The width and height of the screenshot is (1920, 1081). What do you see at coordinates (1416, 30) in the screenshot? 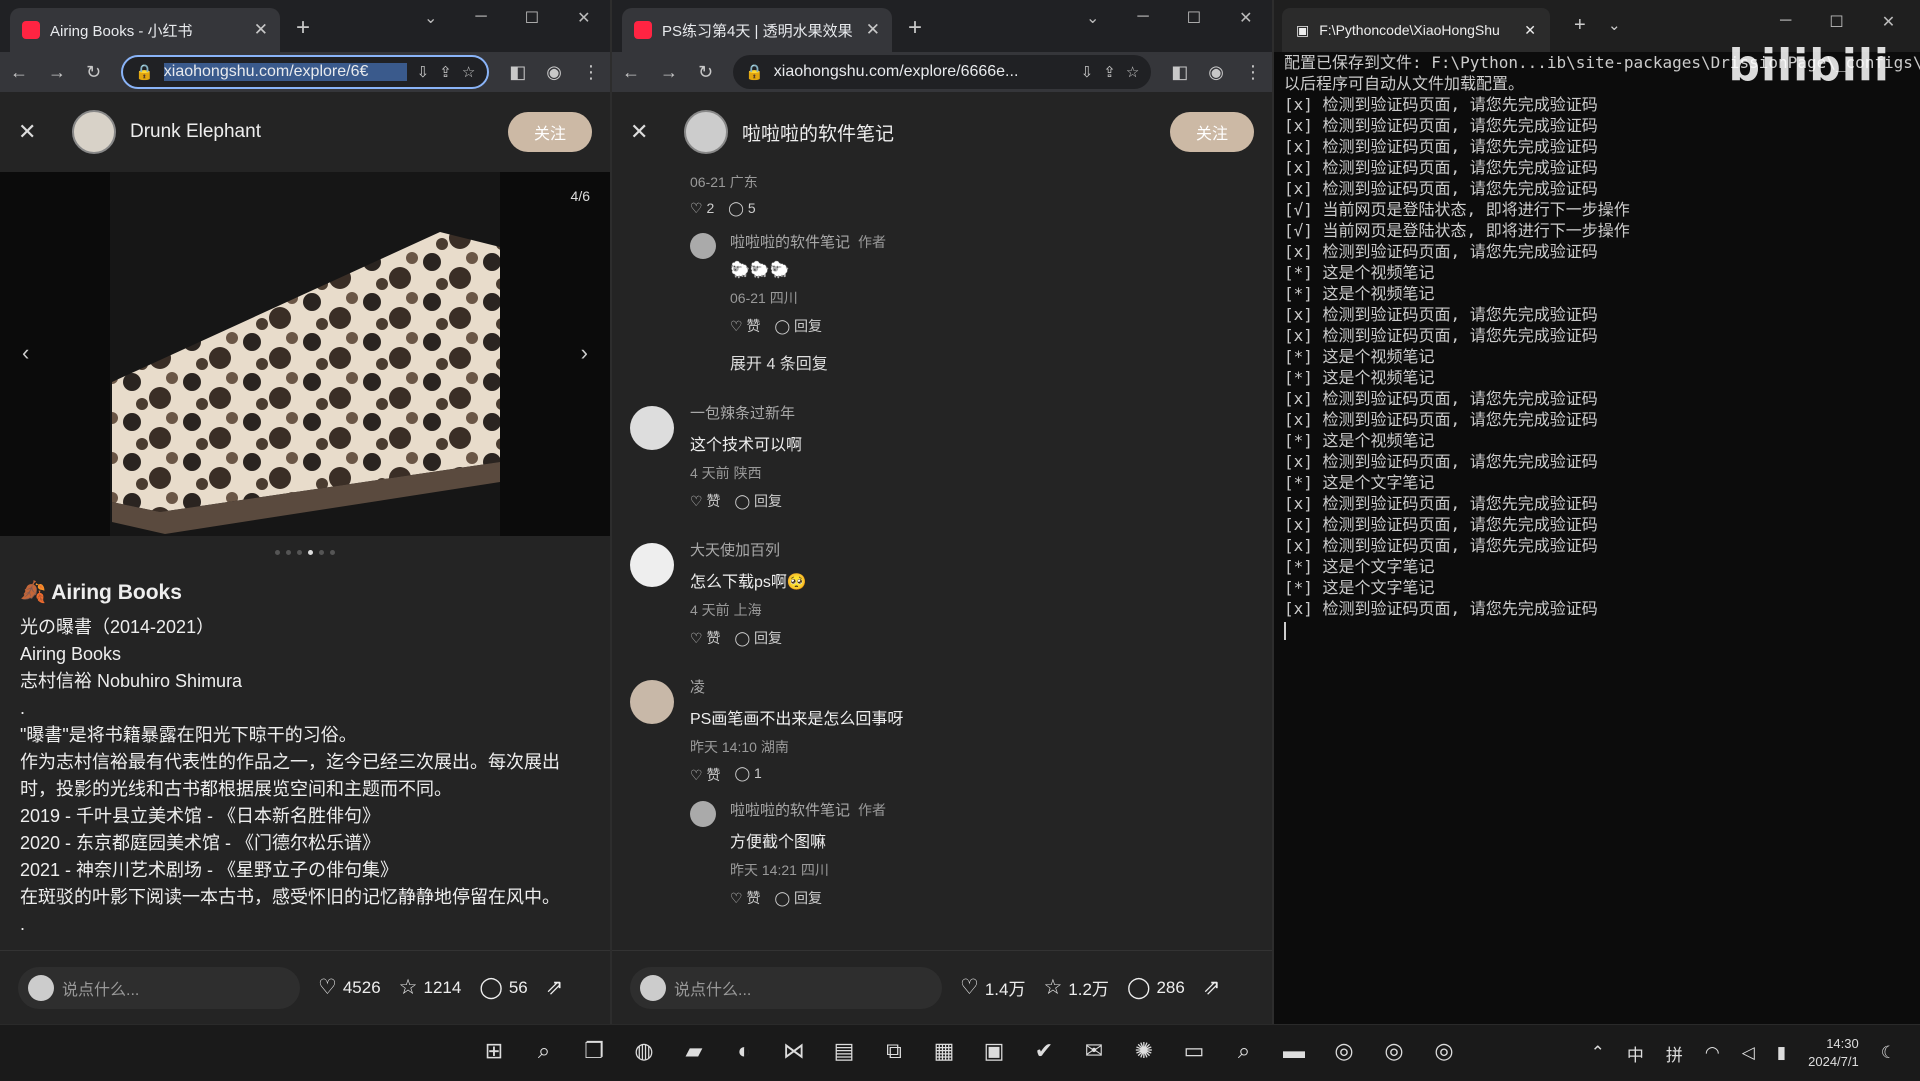
I see `terminal-tab: ▣ F:\Pythoncode\XiaoHongShu ✕` at bounding box center [1416, 30].